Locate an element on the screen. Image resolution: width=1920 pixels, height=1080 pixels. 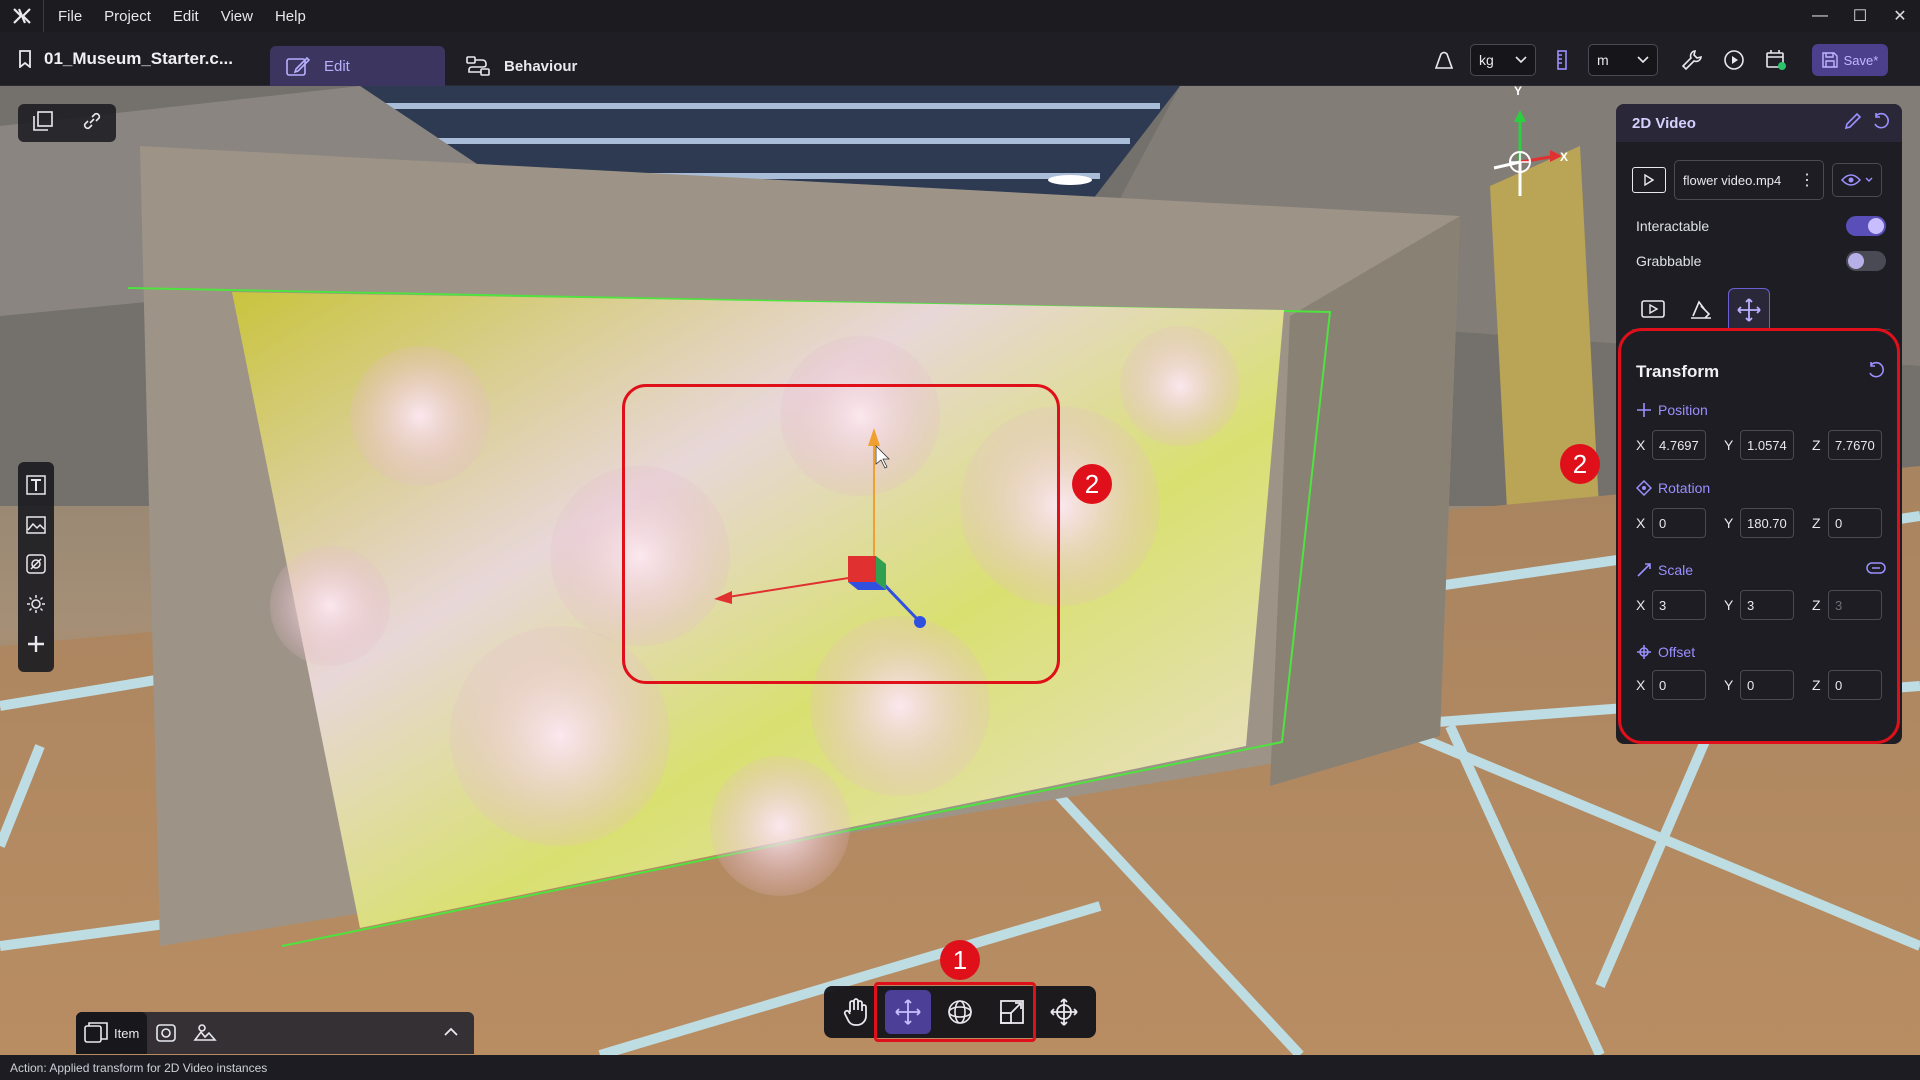
tab-transform is located at coordinates (1749, 309).